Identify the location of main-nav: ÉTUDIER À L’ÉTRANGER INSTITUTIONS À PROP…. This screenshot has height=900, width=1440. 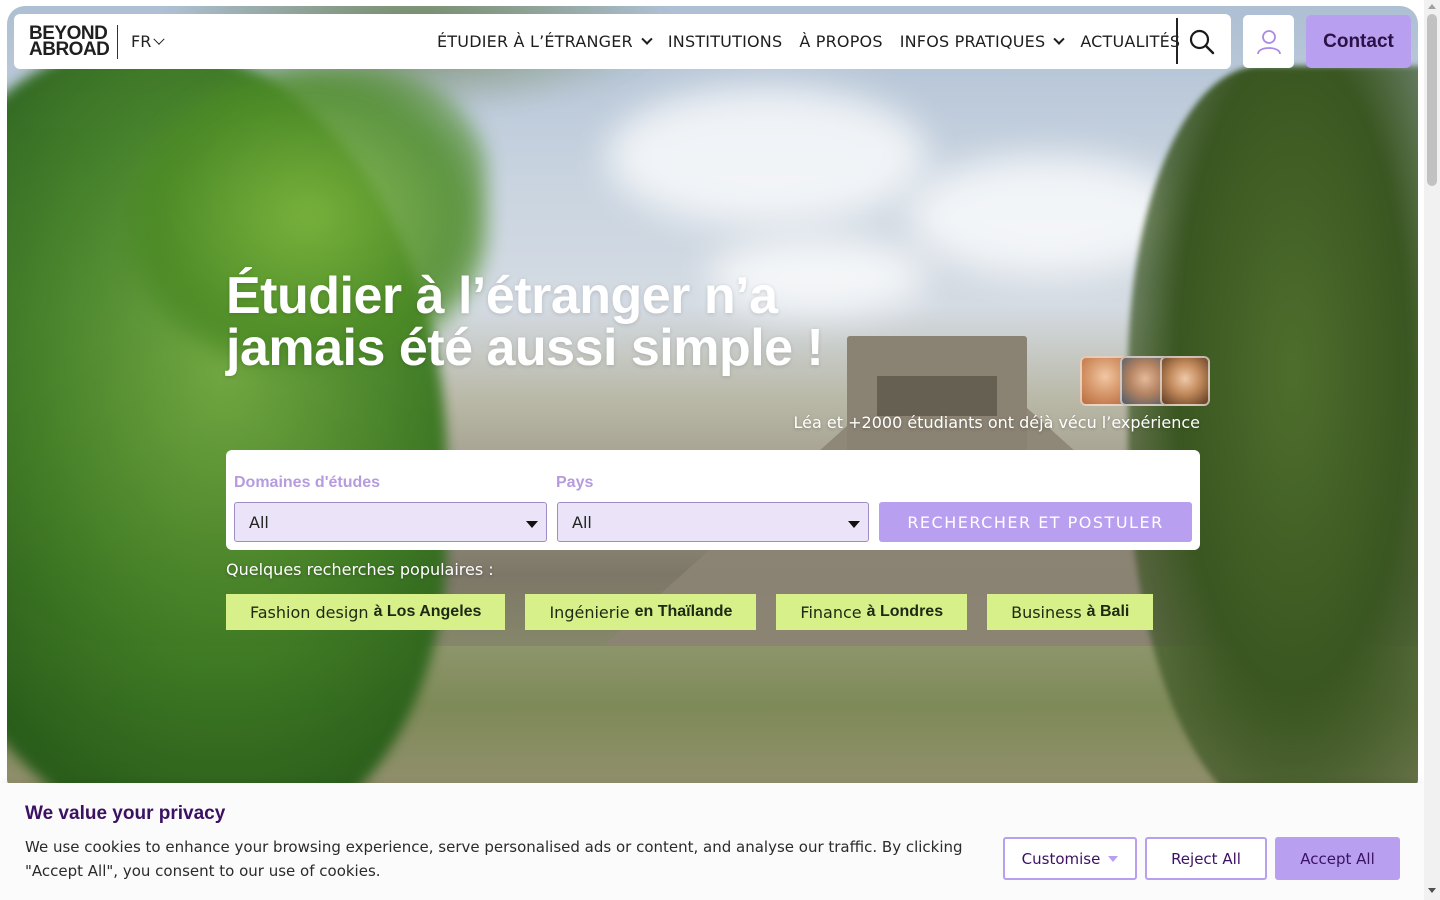
(817, 41).